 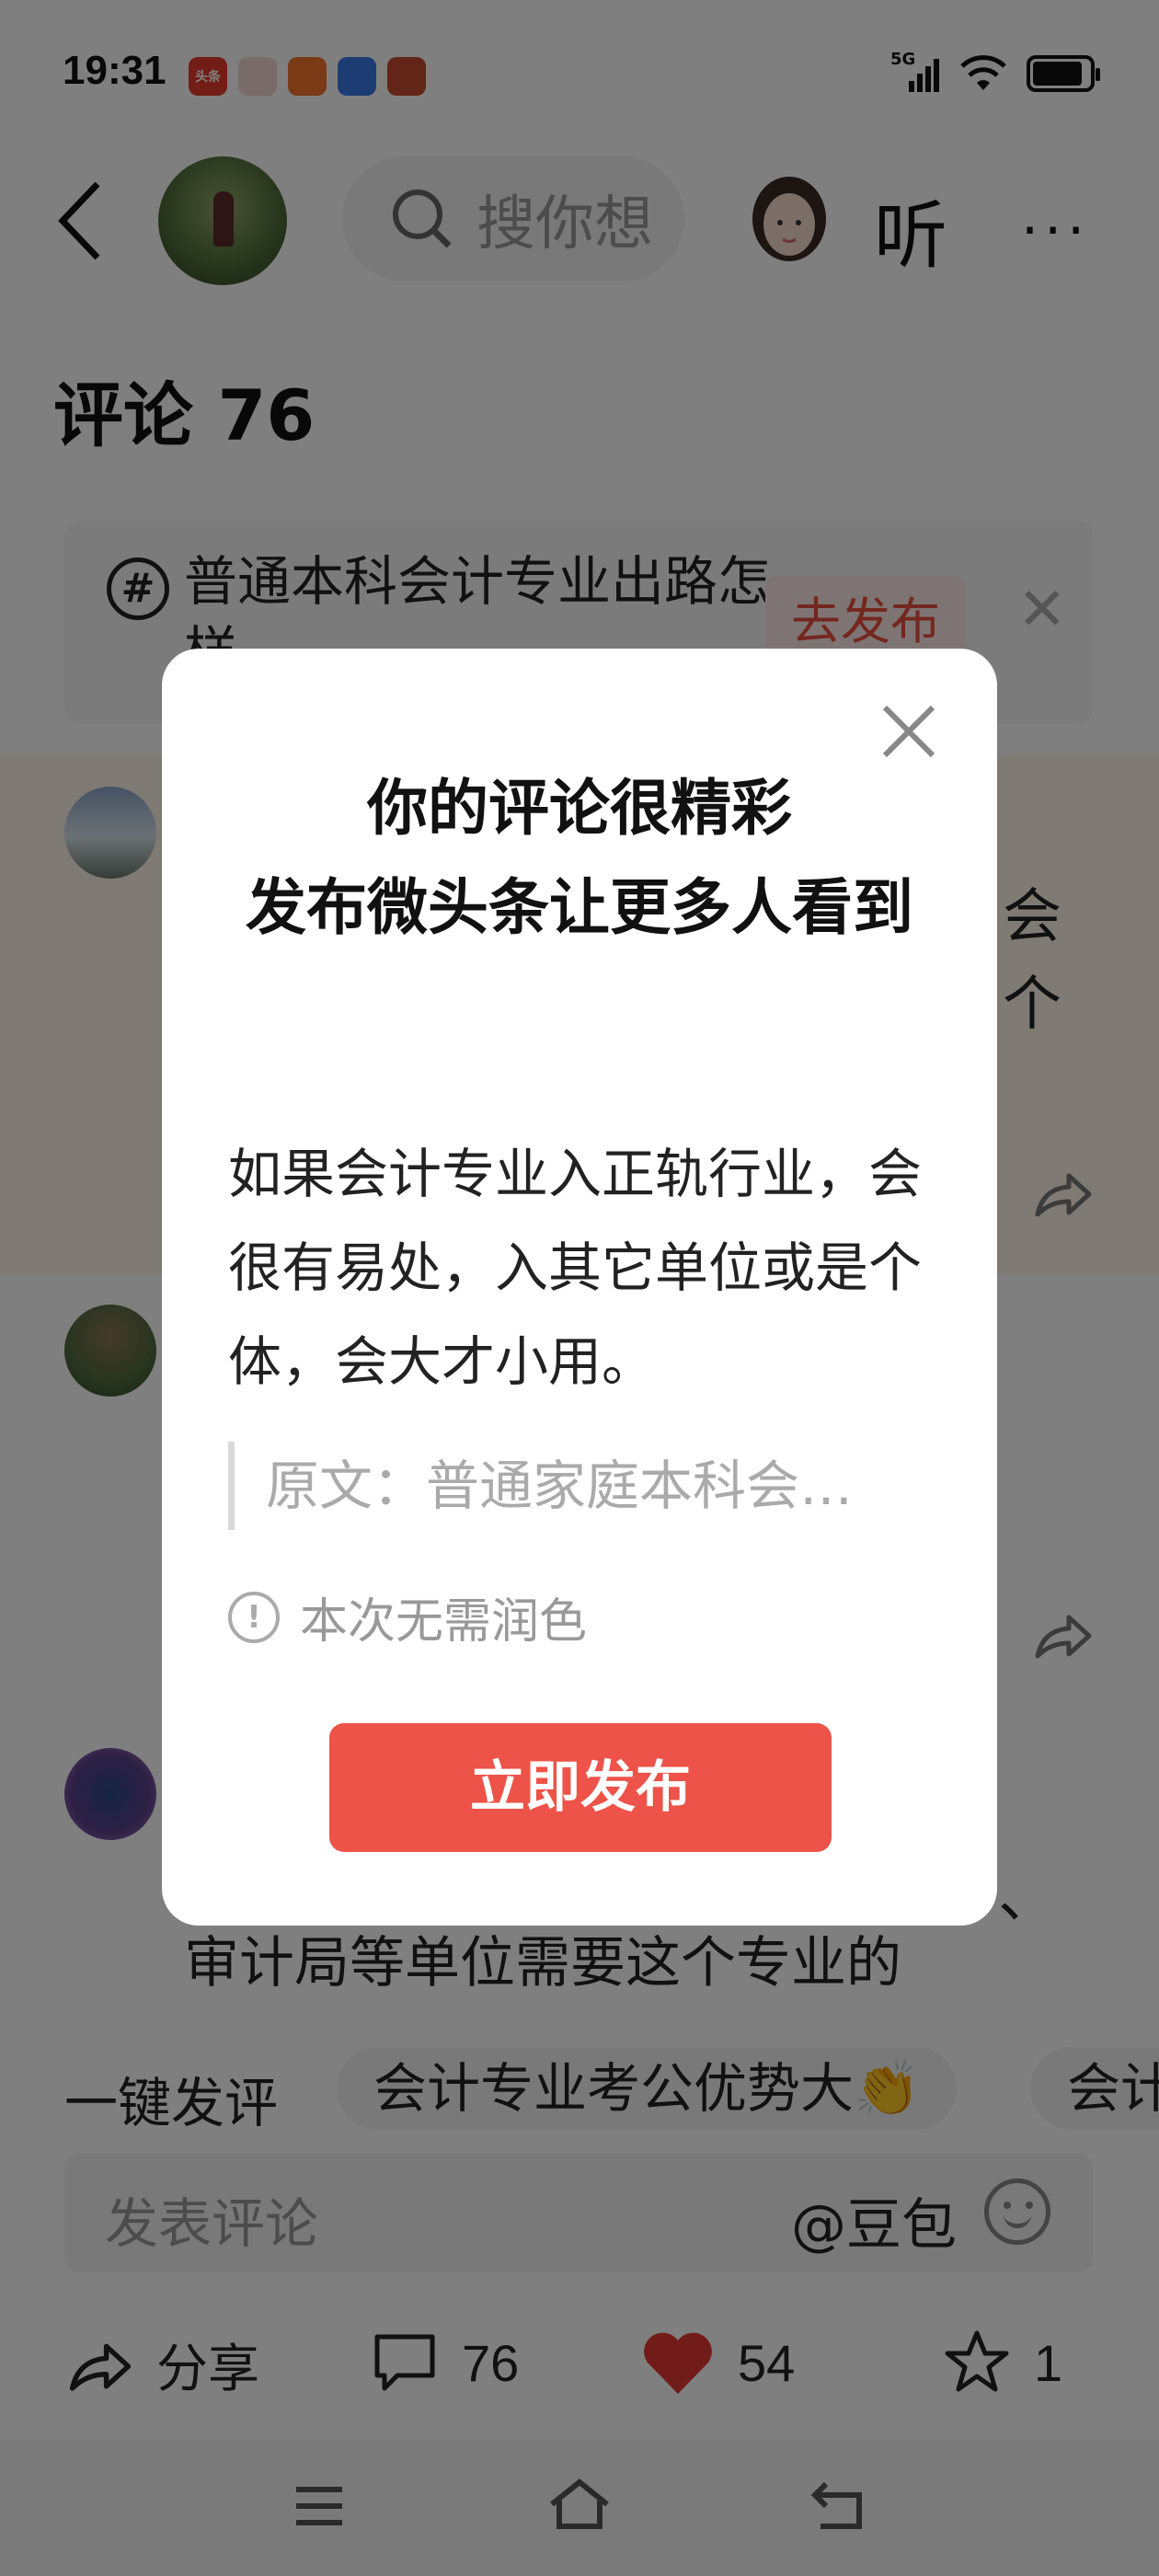 I want to click on close-icon, so click(x=909, y=731).